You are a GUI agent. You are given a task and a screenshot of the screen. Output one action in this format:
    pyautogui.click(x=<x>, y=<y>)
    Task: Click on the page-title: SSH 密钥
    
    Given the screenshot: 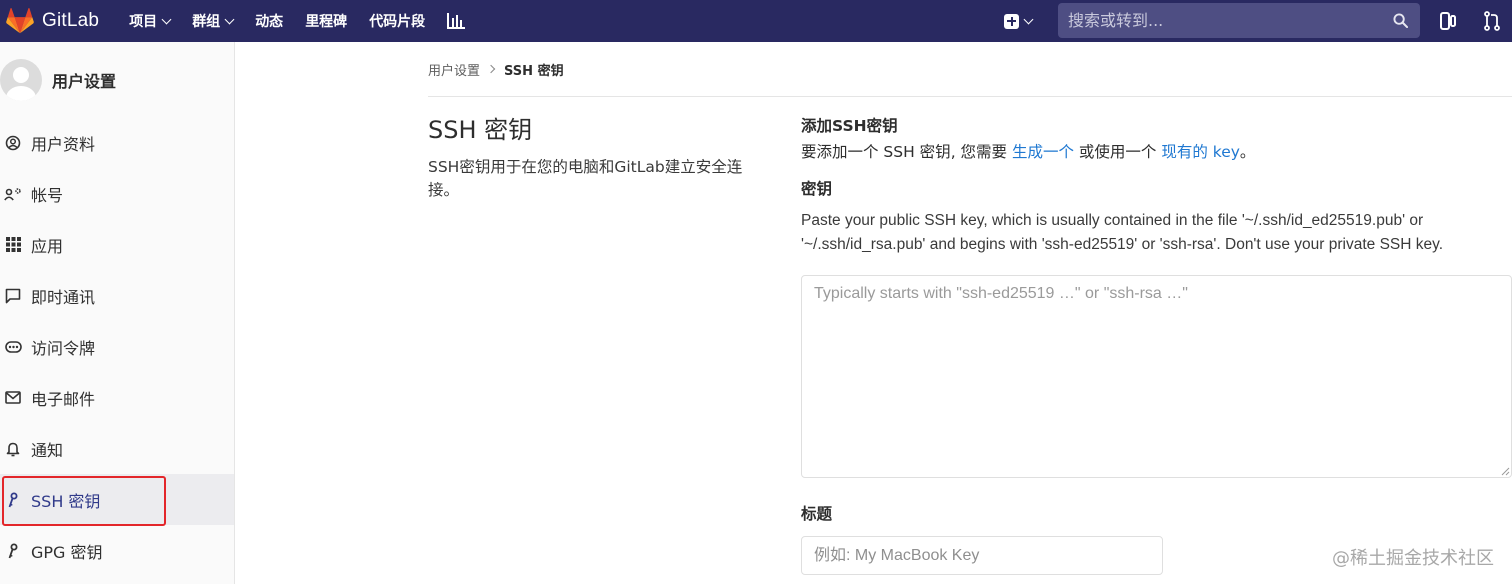 What is the action you would take?
    pyautogui.click(x=480, y=130)
    